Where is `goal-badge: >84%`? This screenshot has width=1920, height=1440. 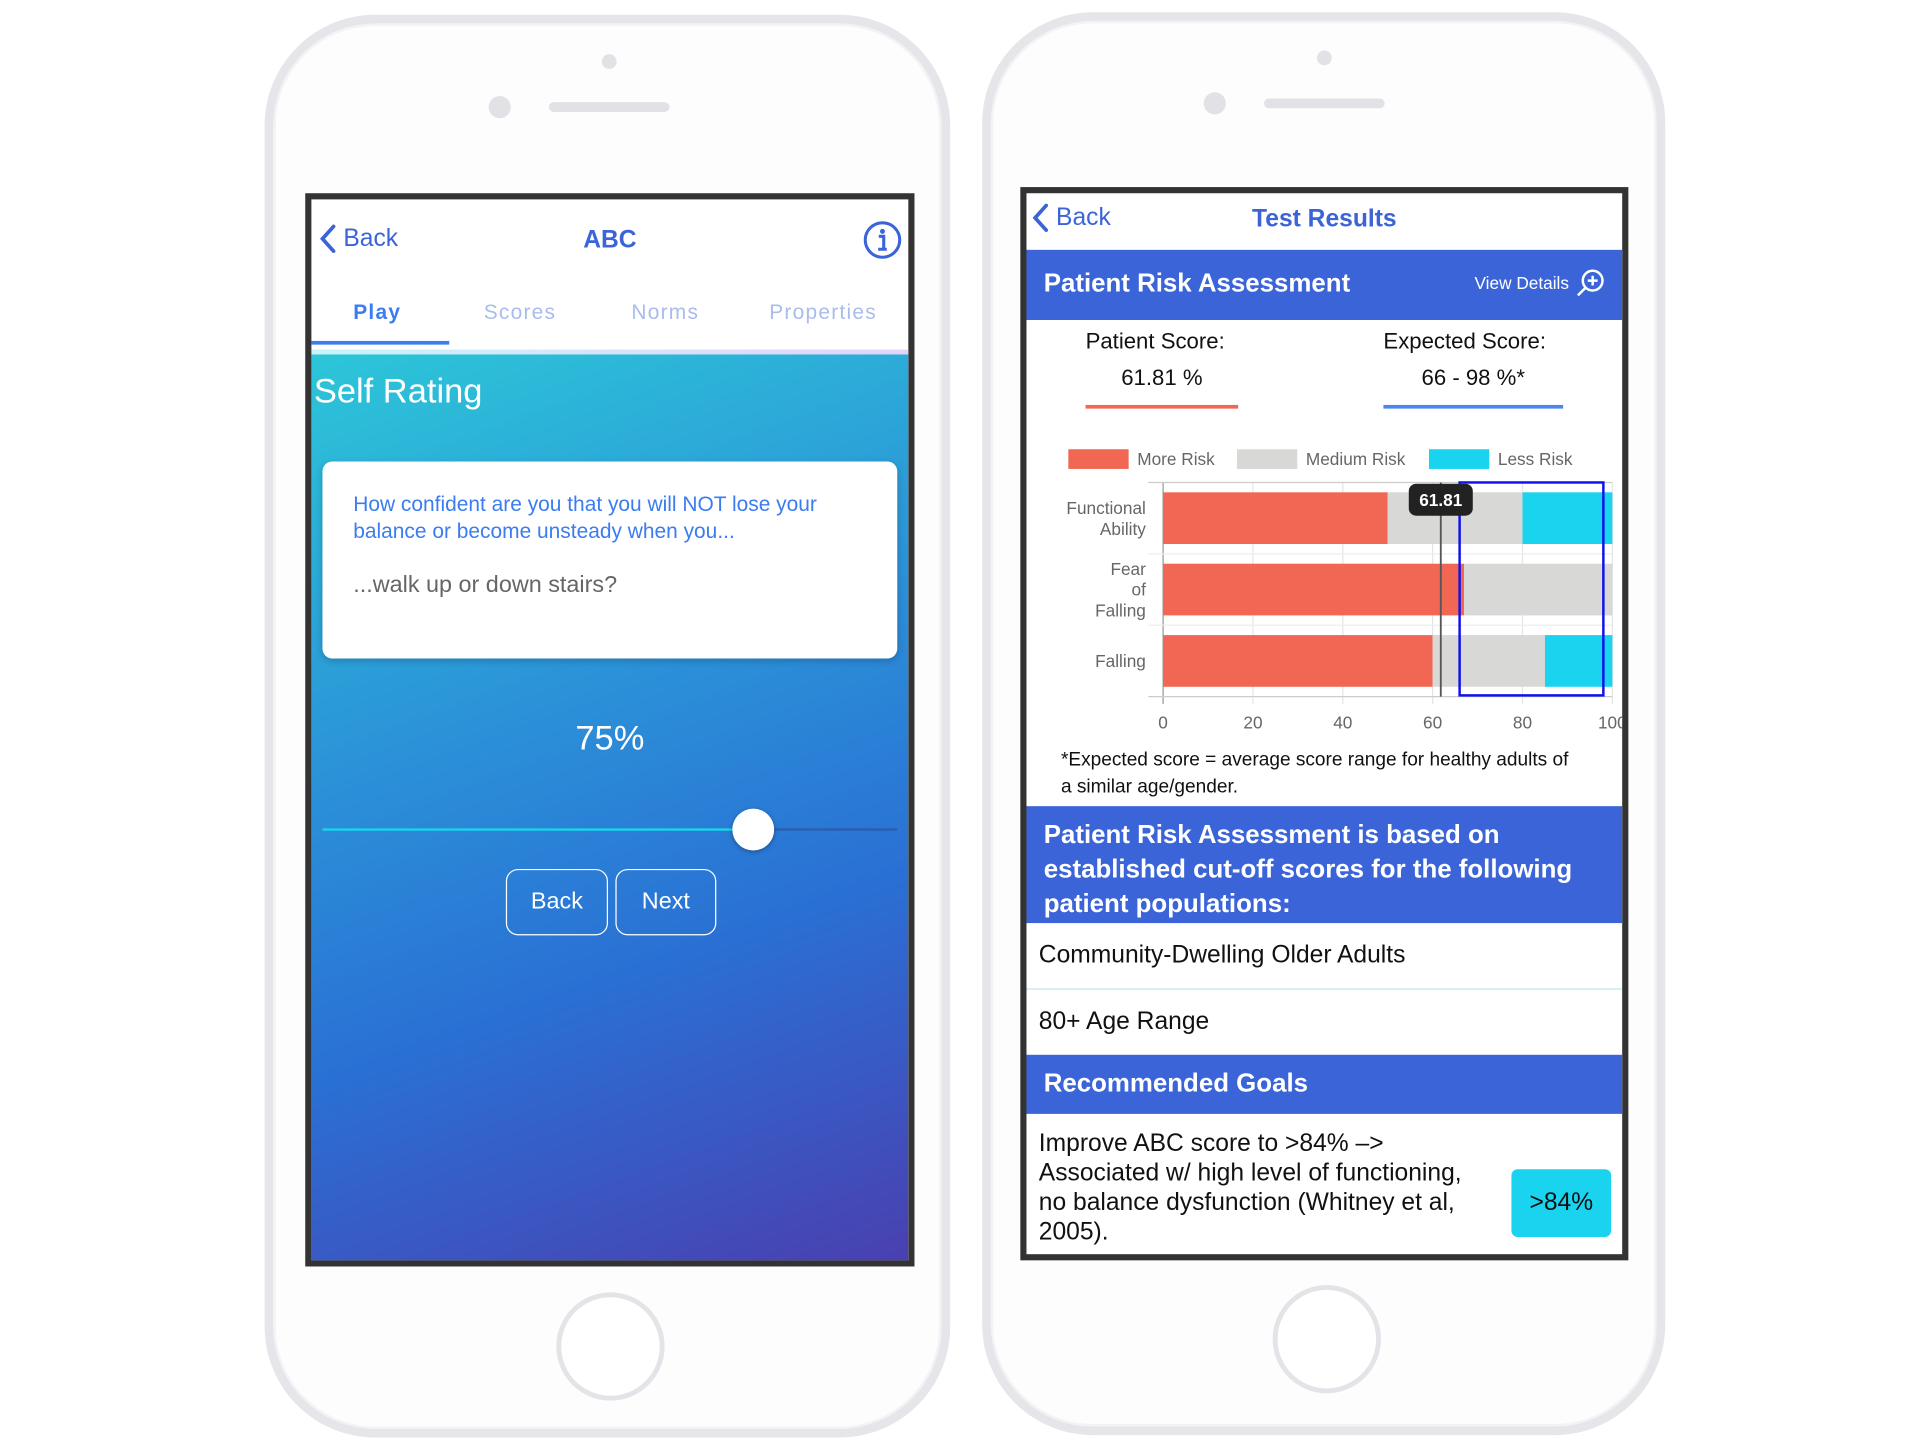
goal-badge: >84% is located at coordinates (1561, 1203).